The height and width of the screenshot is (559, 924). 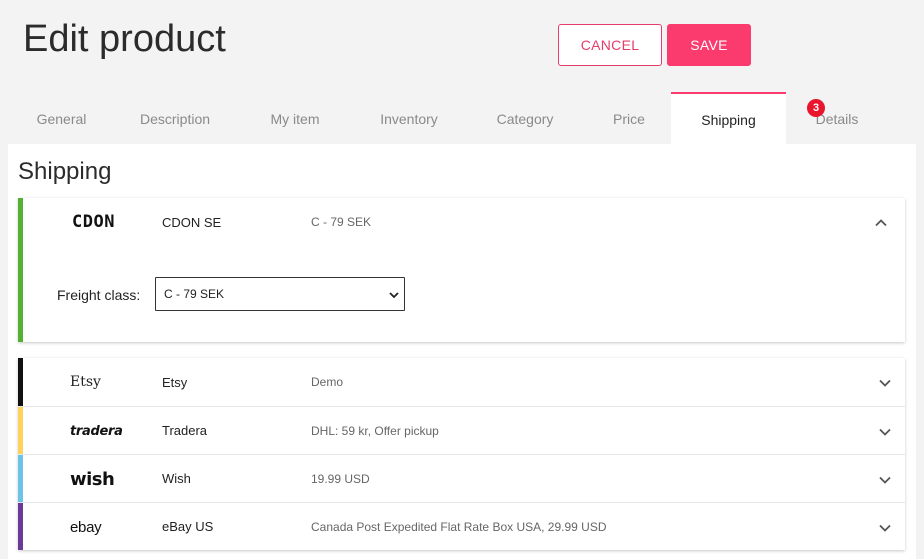 What do you see at coordinates (461, 478) in the screenshot?
I see `channel-row-wish: wish Wish 19.99 USD` at bounding box center [461, 478].